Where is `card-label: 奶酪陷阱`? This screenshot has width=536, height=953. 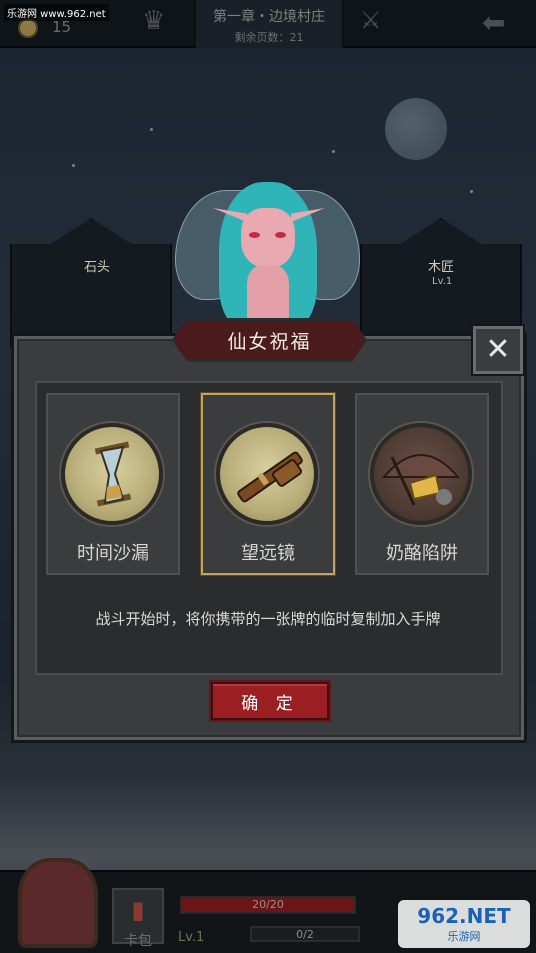 card-label: 奶酪陷阱 is located at coordinates (422, 553).